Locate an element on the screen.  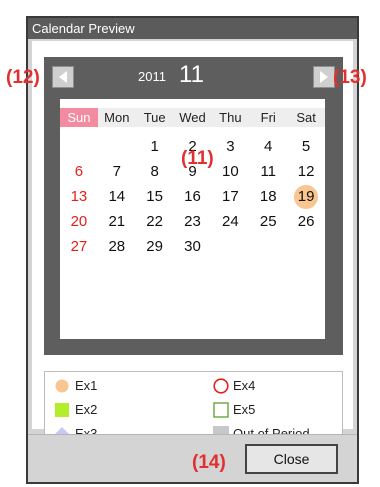
day-cell: 10 is located at coordinates (230, 171).